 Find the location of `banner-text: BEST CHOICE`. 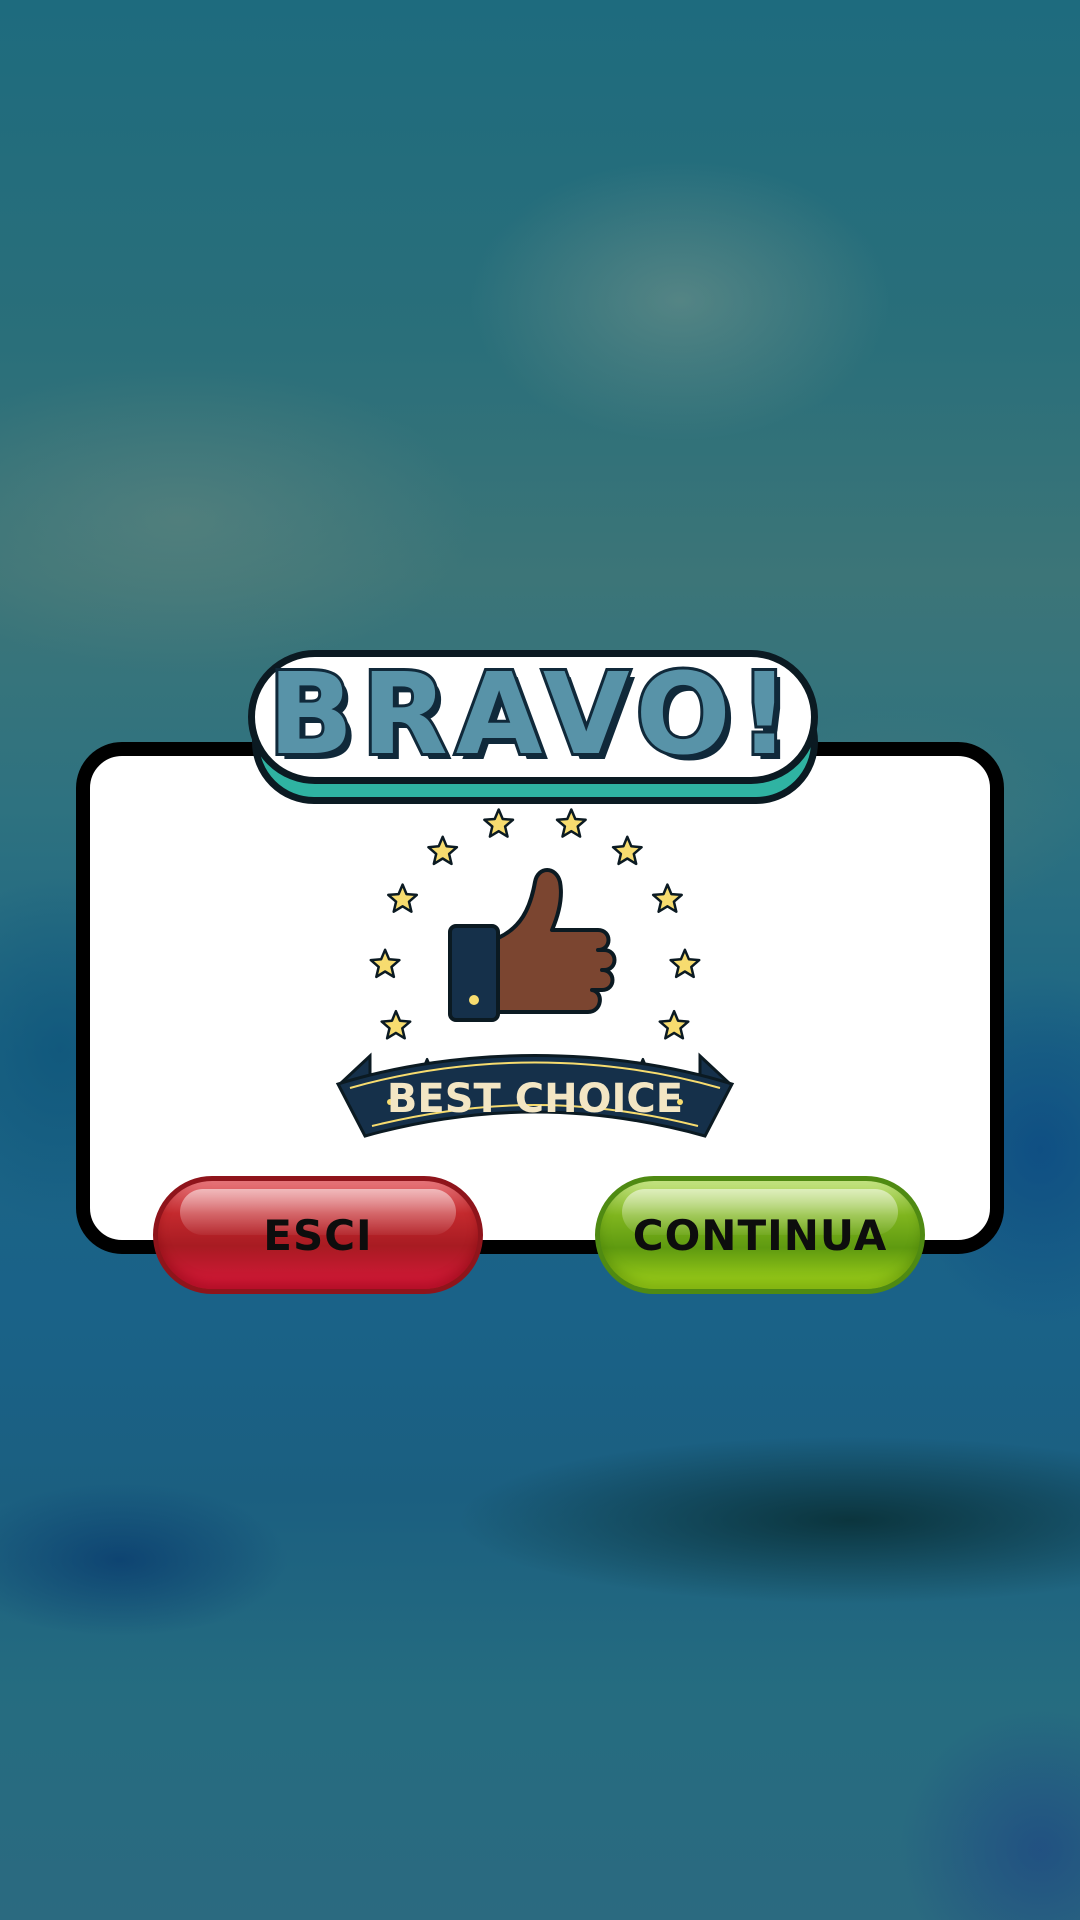

banner-text: BEST CHOICE is located at coordinates (535, 1099).